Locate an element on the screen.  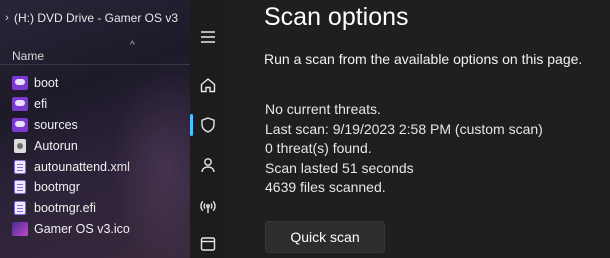
list-item: efi is located at coordinates (95, 104).